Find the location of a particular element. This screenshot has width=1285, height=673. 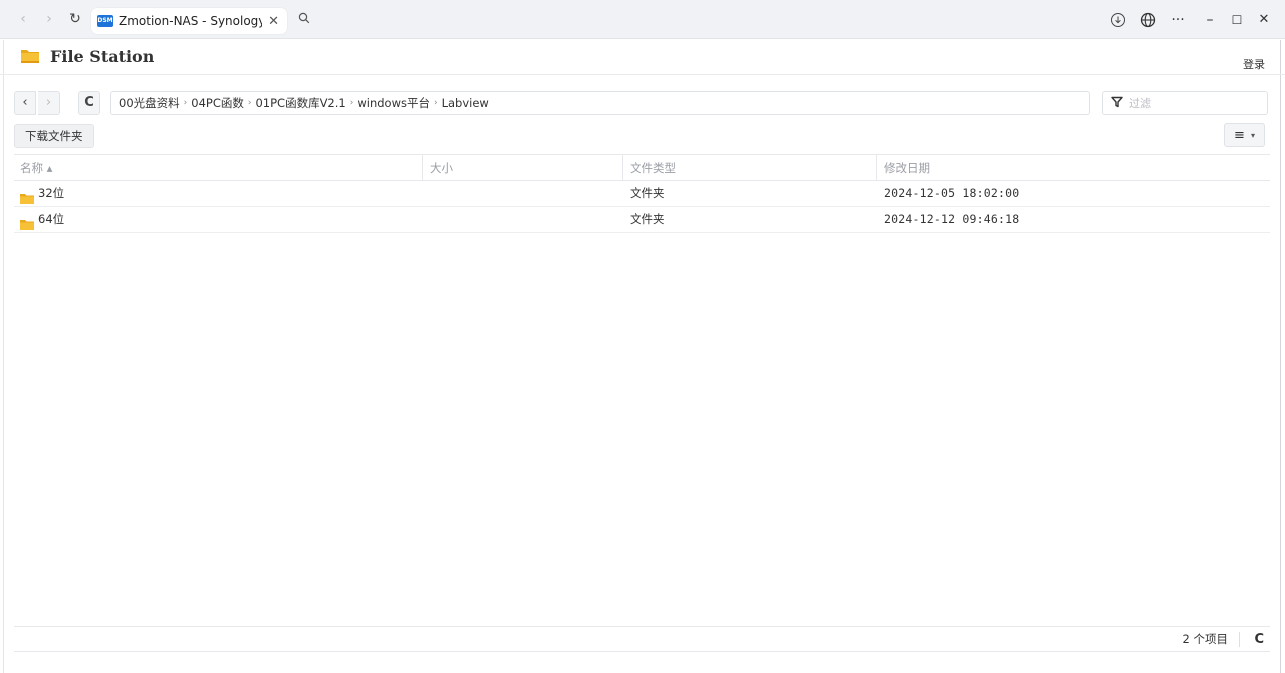

breadcrumb-item: 01PC函数库V2.1 is located at coordinates (300, 103).